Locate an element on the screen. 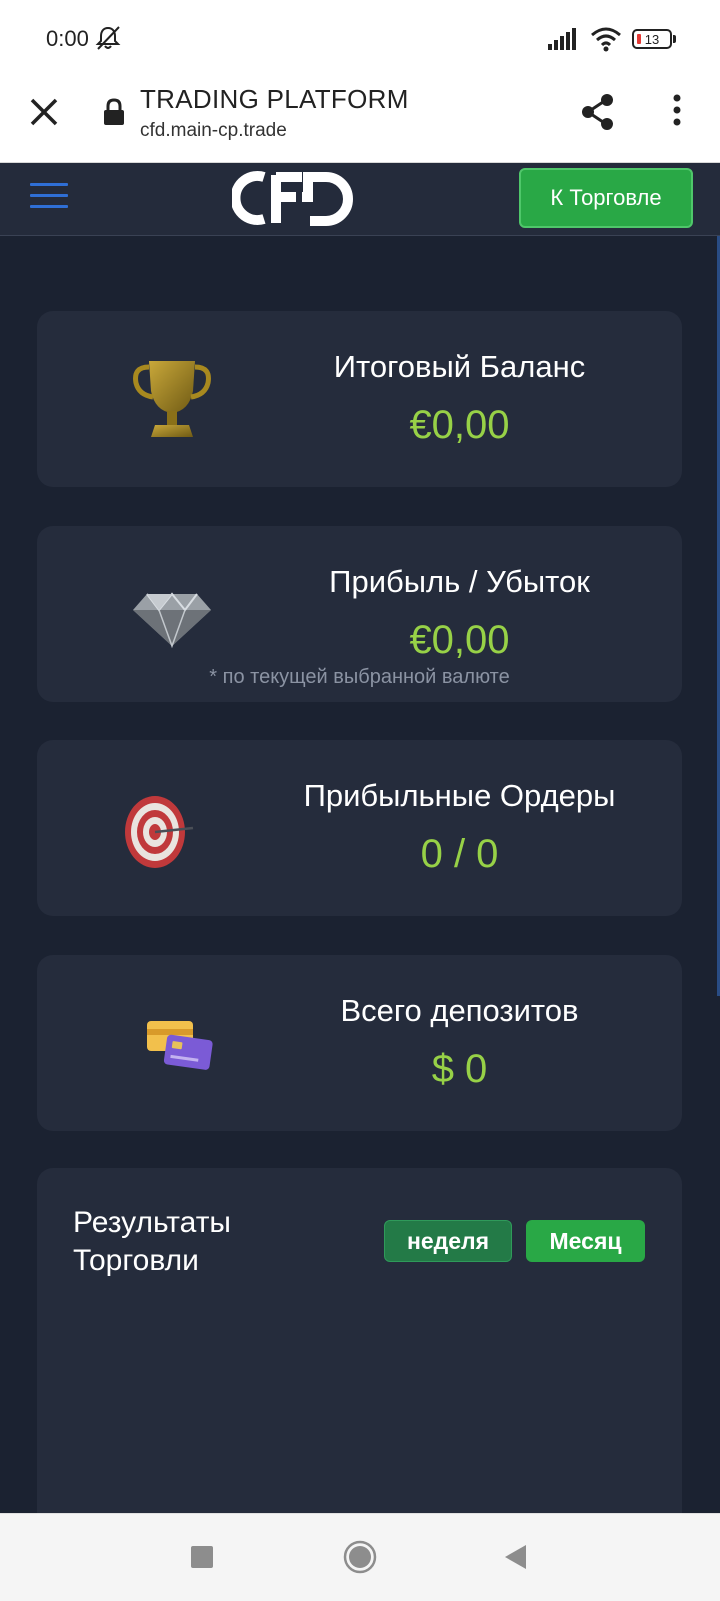 The image size is (720, 1601). currency-note: * по текущей выбранной валюте is located at coordinates (359, 677).